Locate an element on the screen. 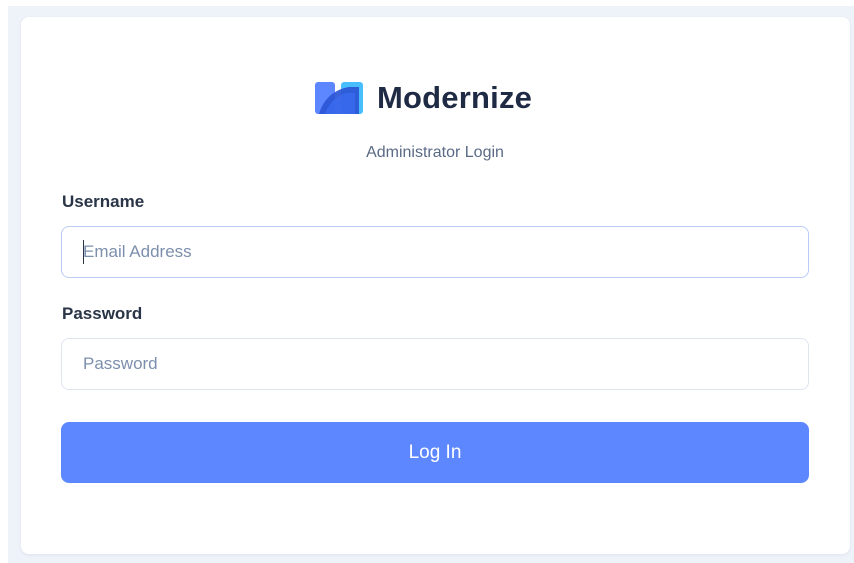 Image resolution: width=854 pixels, height=563 pixels. login-button: Log In is located at coordinates (435, 452).